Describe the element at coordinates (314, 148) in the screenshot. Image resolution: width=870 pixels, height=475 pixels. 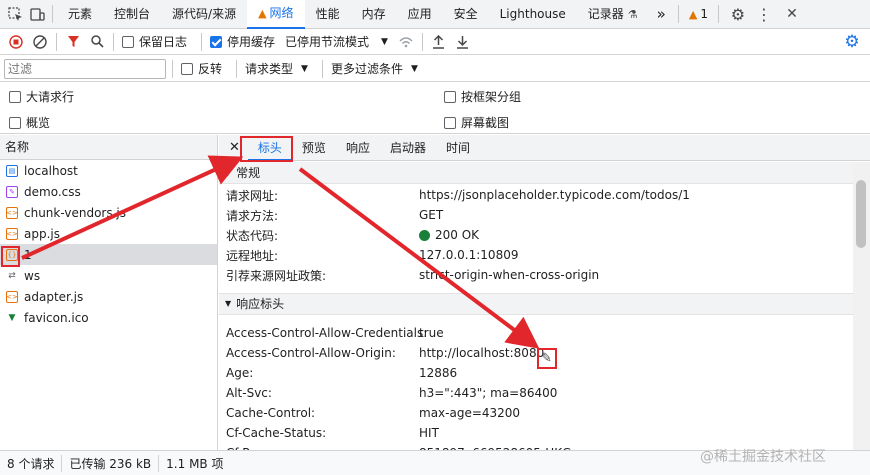
I see `tab-preview: 预览` at that location.